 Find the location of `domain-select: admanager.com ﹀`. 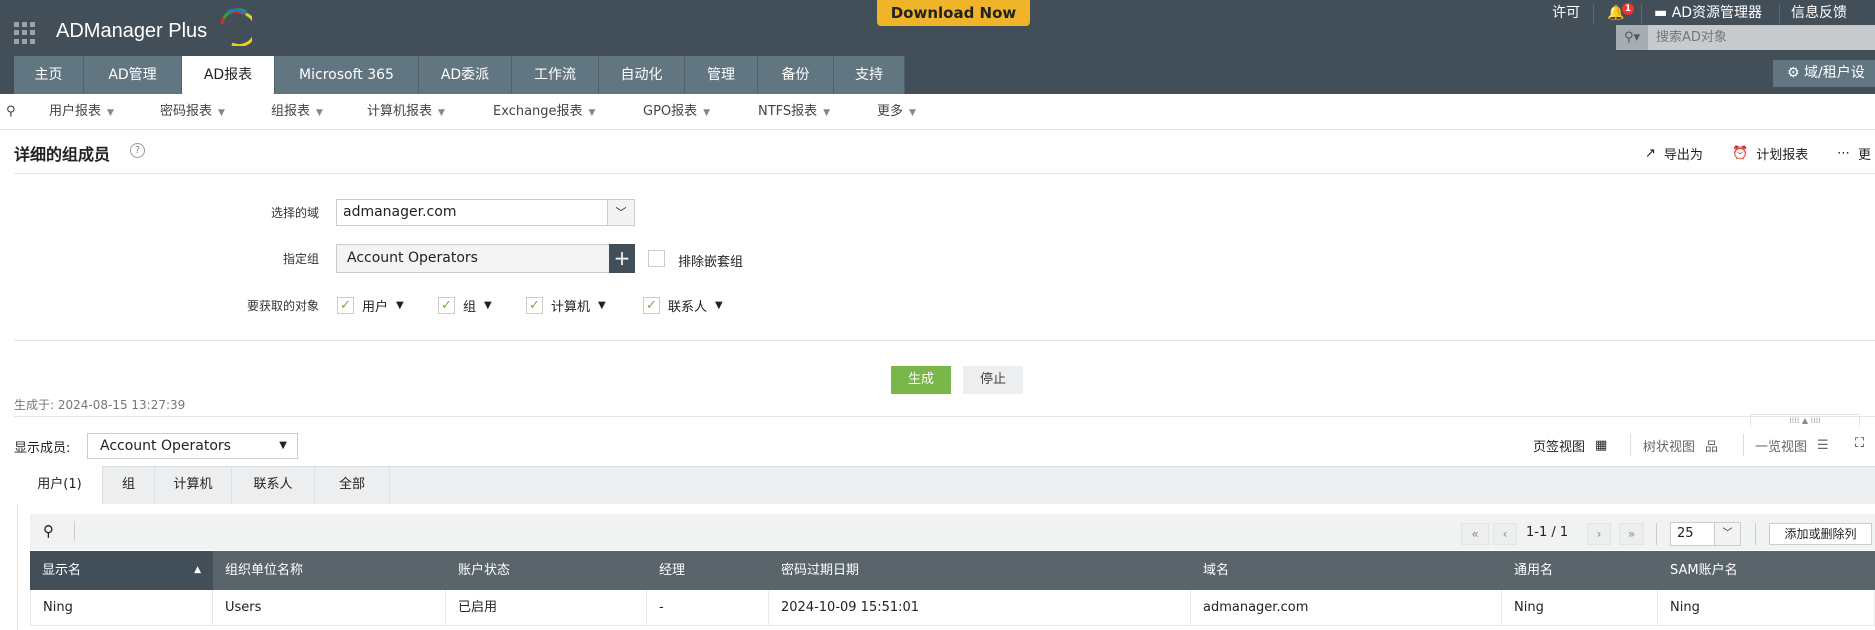

domain-select: admanager.com ﹀ is located at coordinates (485, 212).